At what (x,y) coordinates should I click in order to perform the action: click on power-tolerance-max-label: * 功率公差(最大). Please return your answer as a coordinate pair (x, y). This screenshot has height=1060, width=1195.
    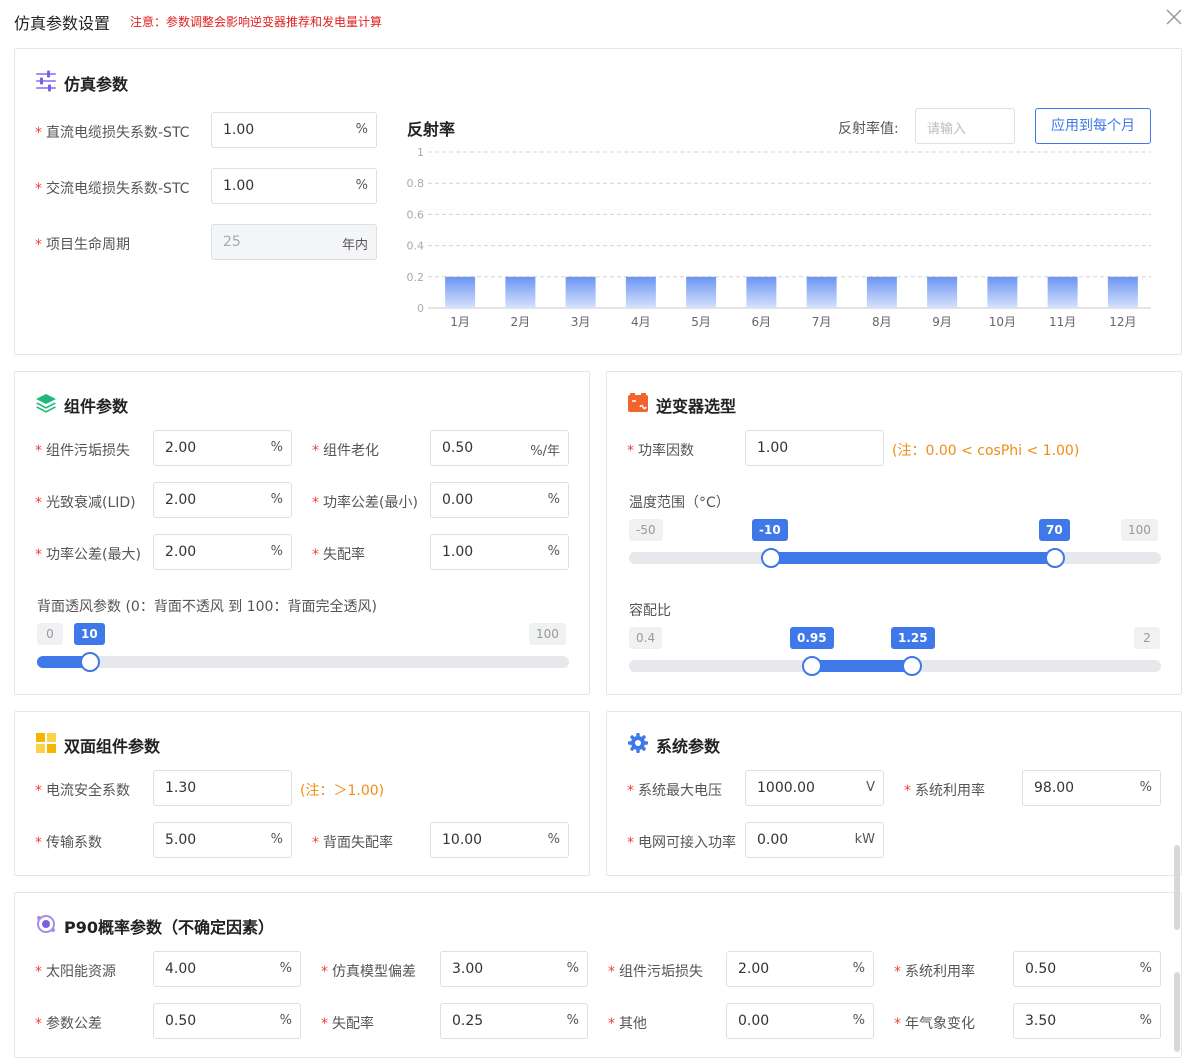
    Looking at the image, I should click on (88, 555).